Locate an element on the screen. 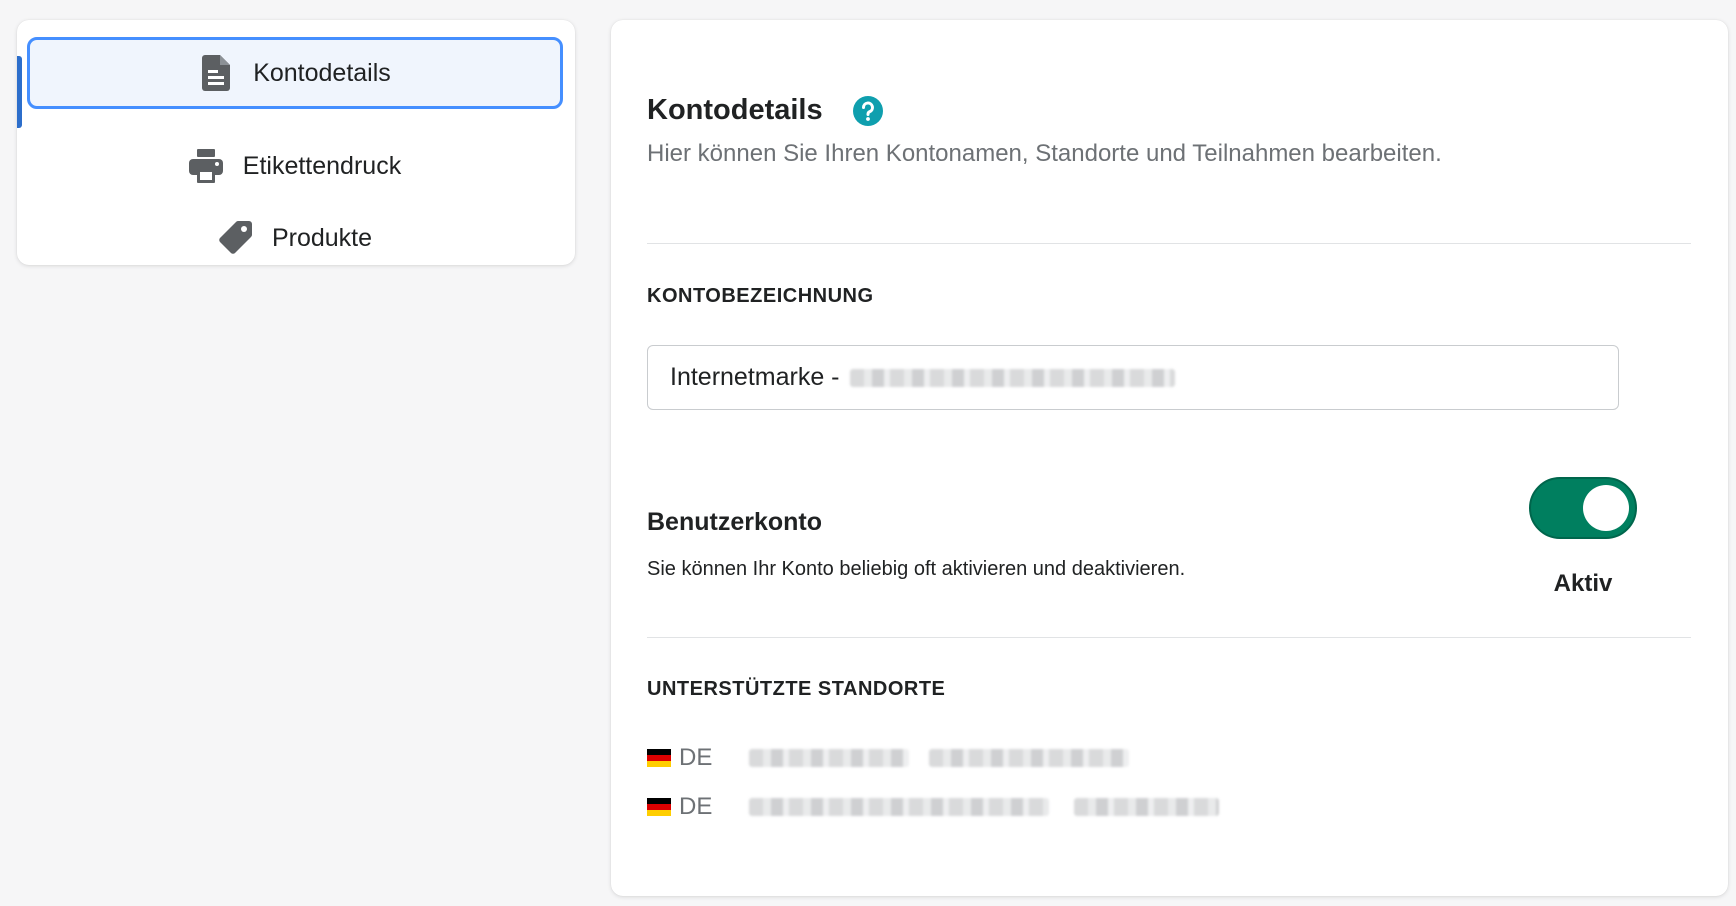 This screenshot has width=1736, height=906. sidebar-item-kontodetails: Kontodetails is located at coordinates (295, 73).